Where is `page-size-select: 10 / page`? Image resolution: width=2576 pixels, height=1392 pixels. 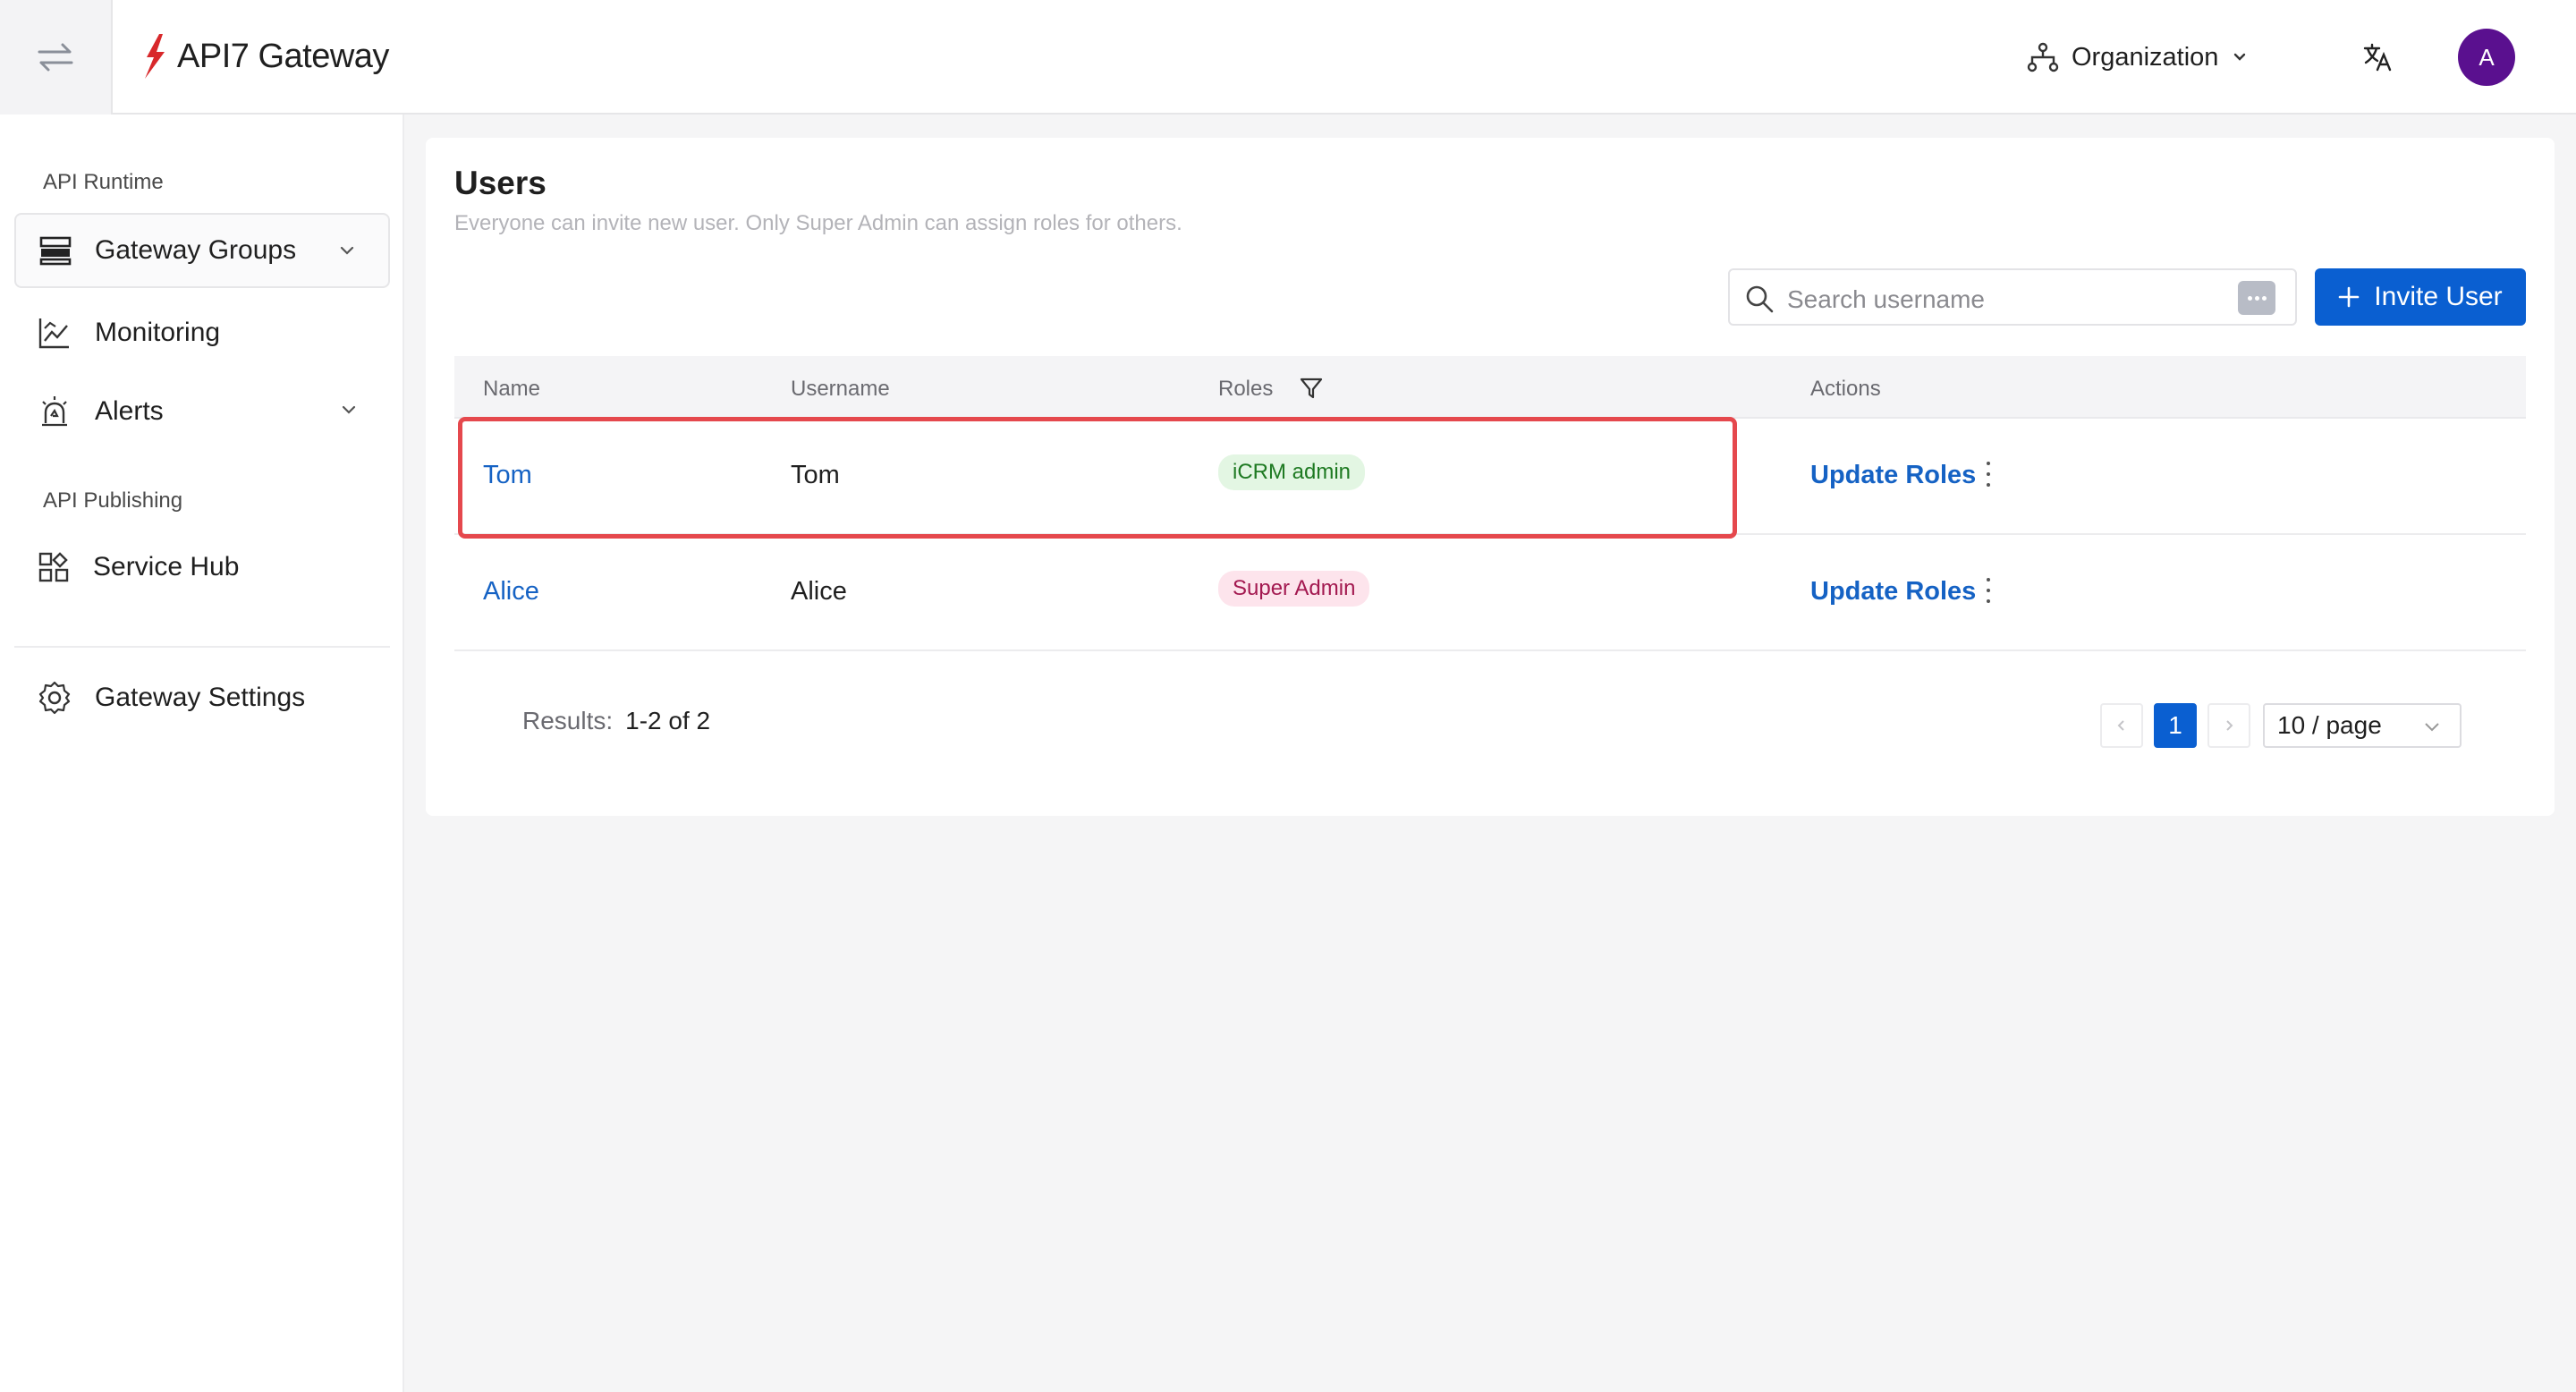 page-size-select: 10 / page is located at coordinates (2362, 725).